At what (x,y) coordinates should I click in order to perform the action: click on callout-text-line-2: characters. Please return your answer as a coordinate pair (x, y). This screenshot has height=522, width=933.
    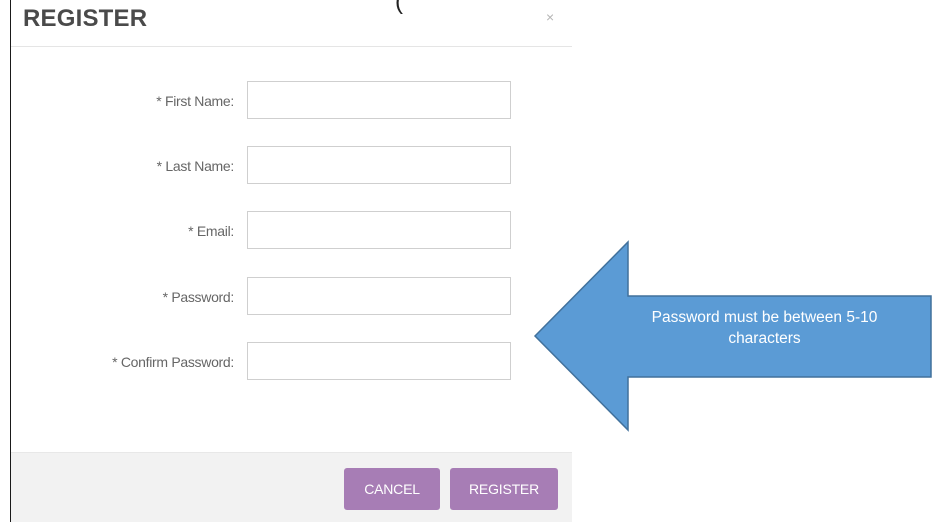
    Looking at the image, I should click on (764, 338).